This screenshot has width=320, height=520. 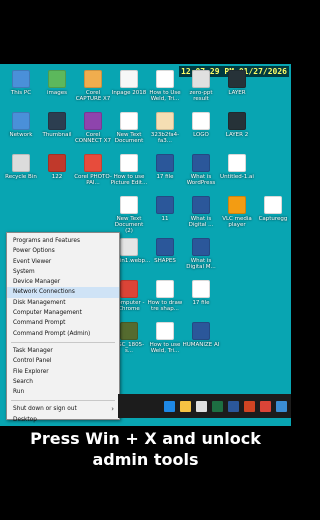 I want to click on desktop-icon: SHAPES, so click(x=165, y=259).